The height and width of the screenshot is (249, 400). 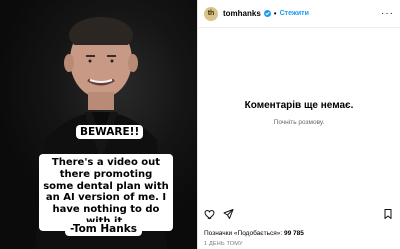 I want to click on bookmark-icon, so click(x=388, y=214).